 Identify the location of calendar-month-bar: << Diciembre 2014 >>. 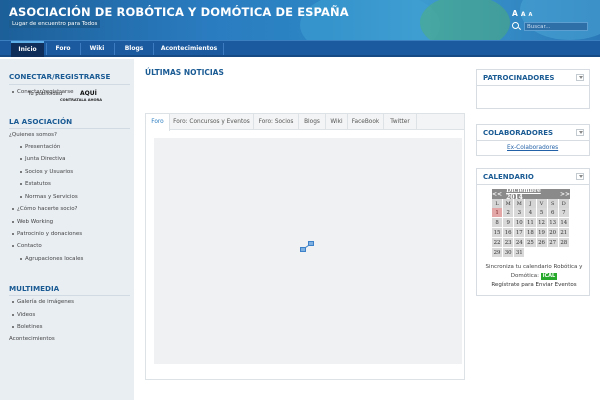
(531, 194).